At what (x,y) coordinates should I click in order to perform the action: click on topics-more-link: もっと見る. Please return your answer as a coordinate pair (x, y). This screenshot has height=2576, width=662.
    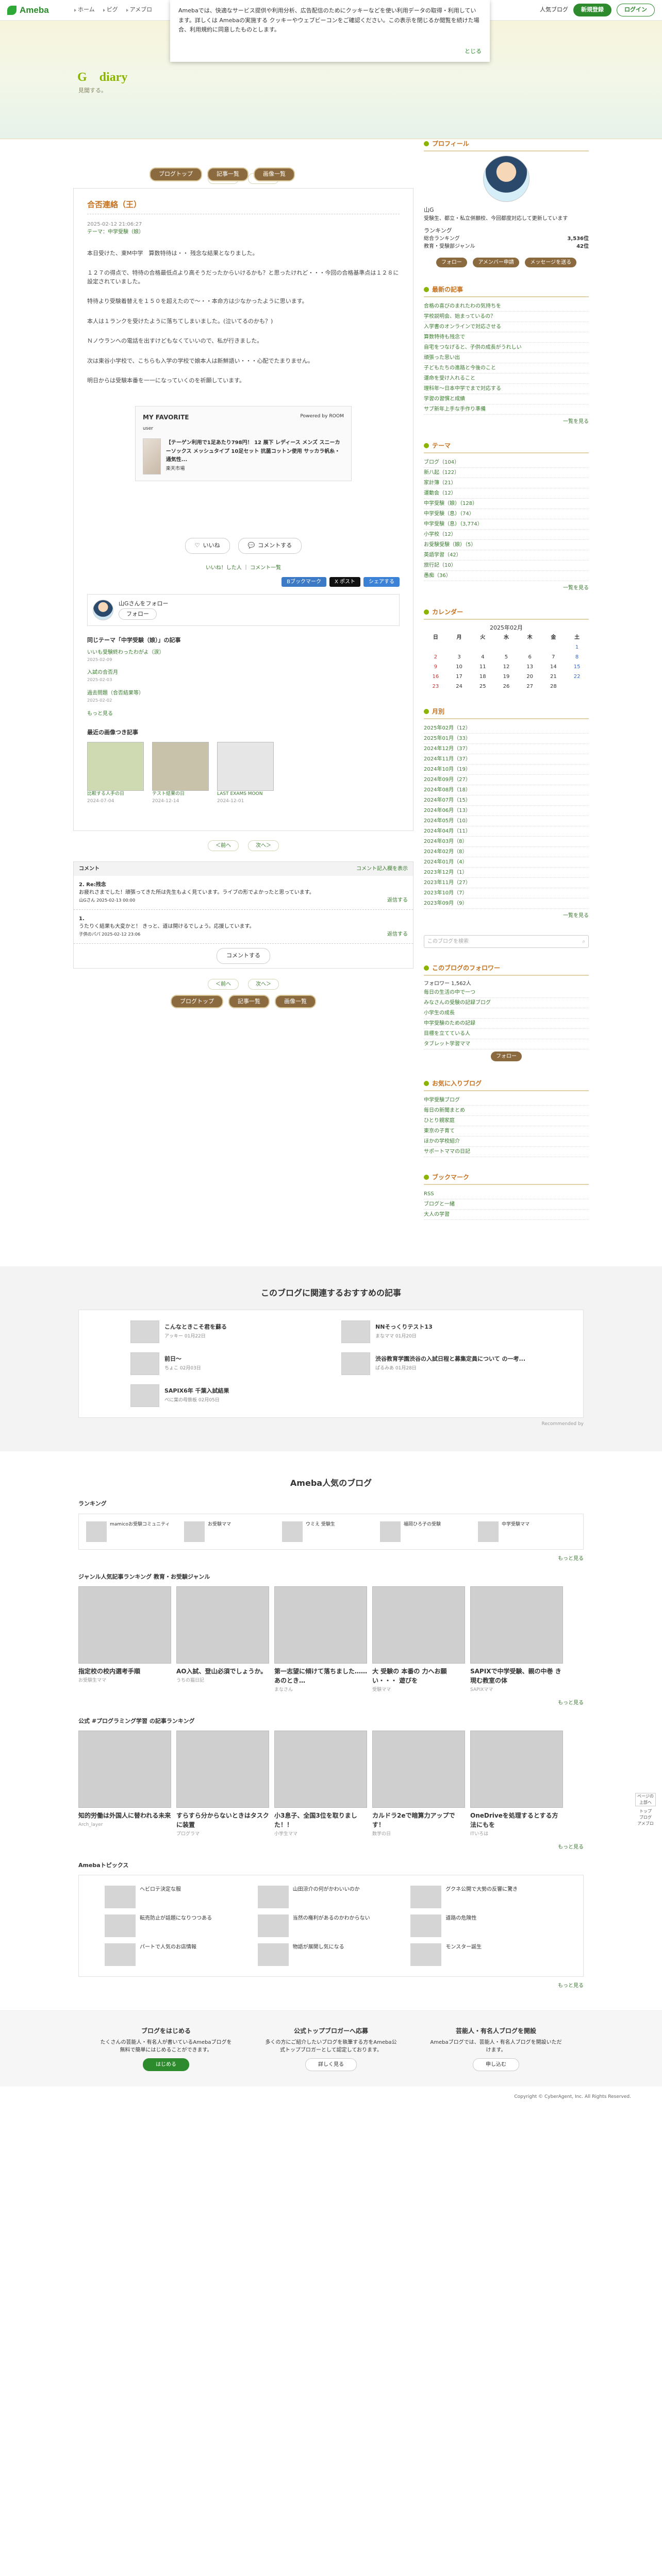
    Looking at the image, I should click on (571, 1986).